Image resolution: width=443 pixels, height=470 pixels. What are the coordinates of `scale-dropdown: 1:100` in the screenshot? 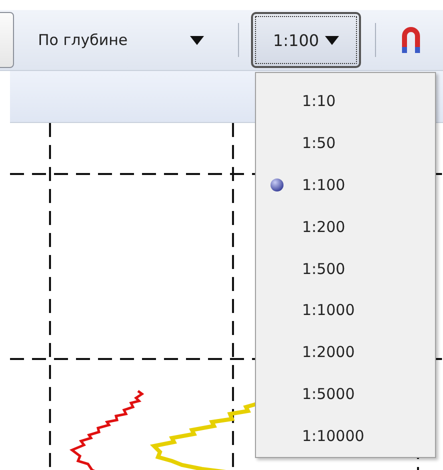 It's located at (306, 40).